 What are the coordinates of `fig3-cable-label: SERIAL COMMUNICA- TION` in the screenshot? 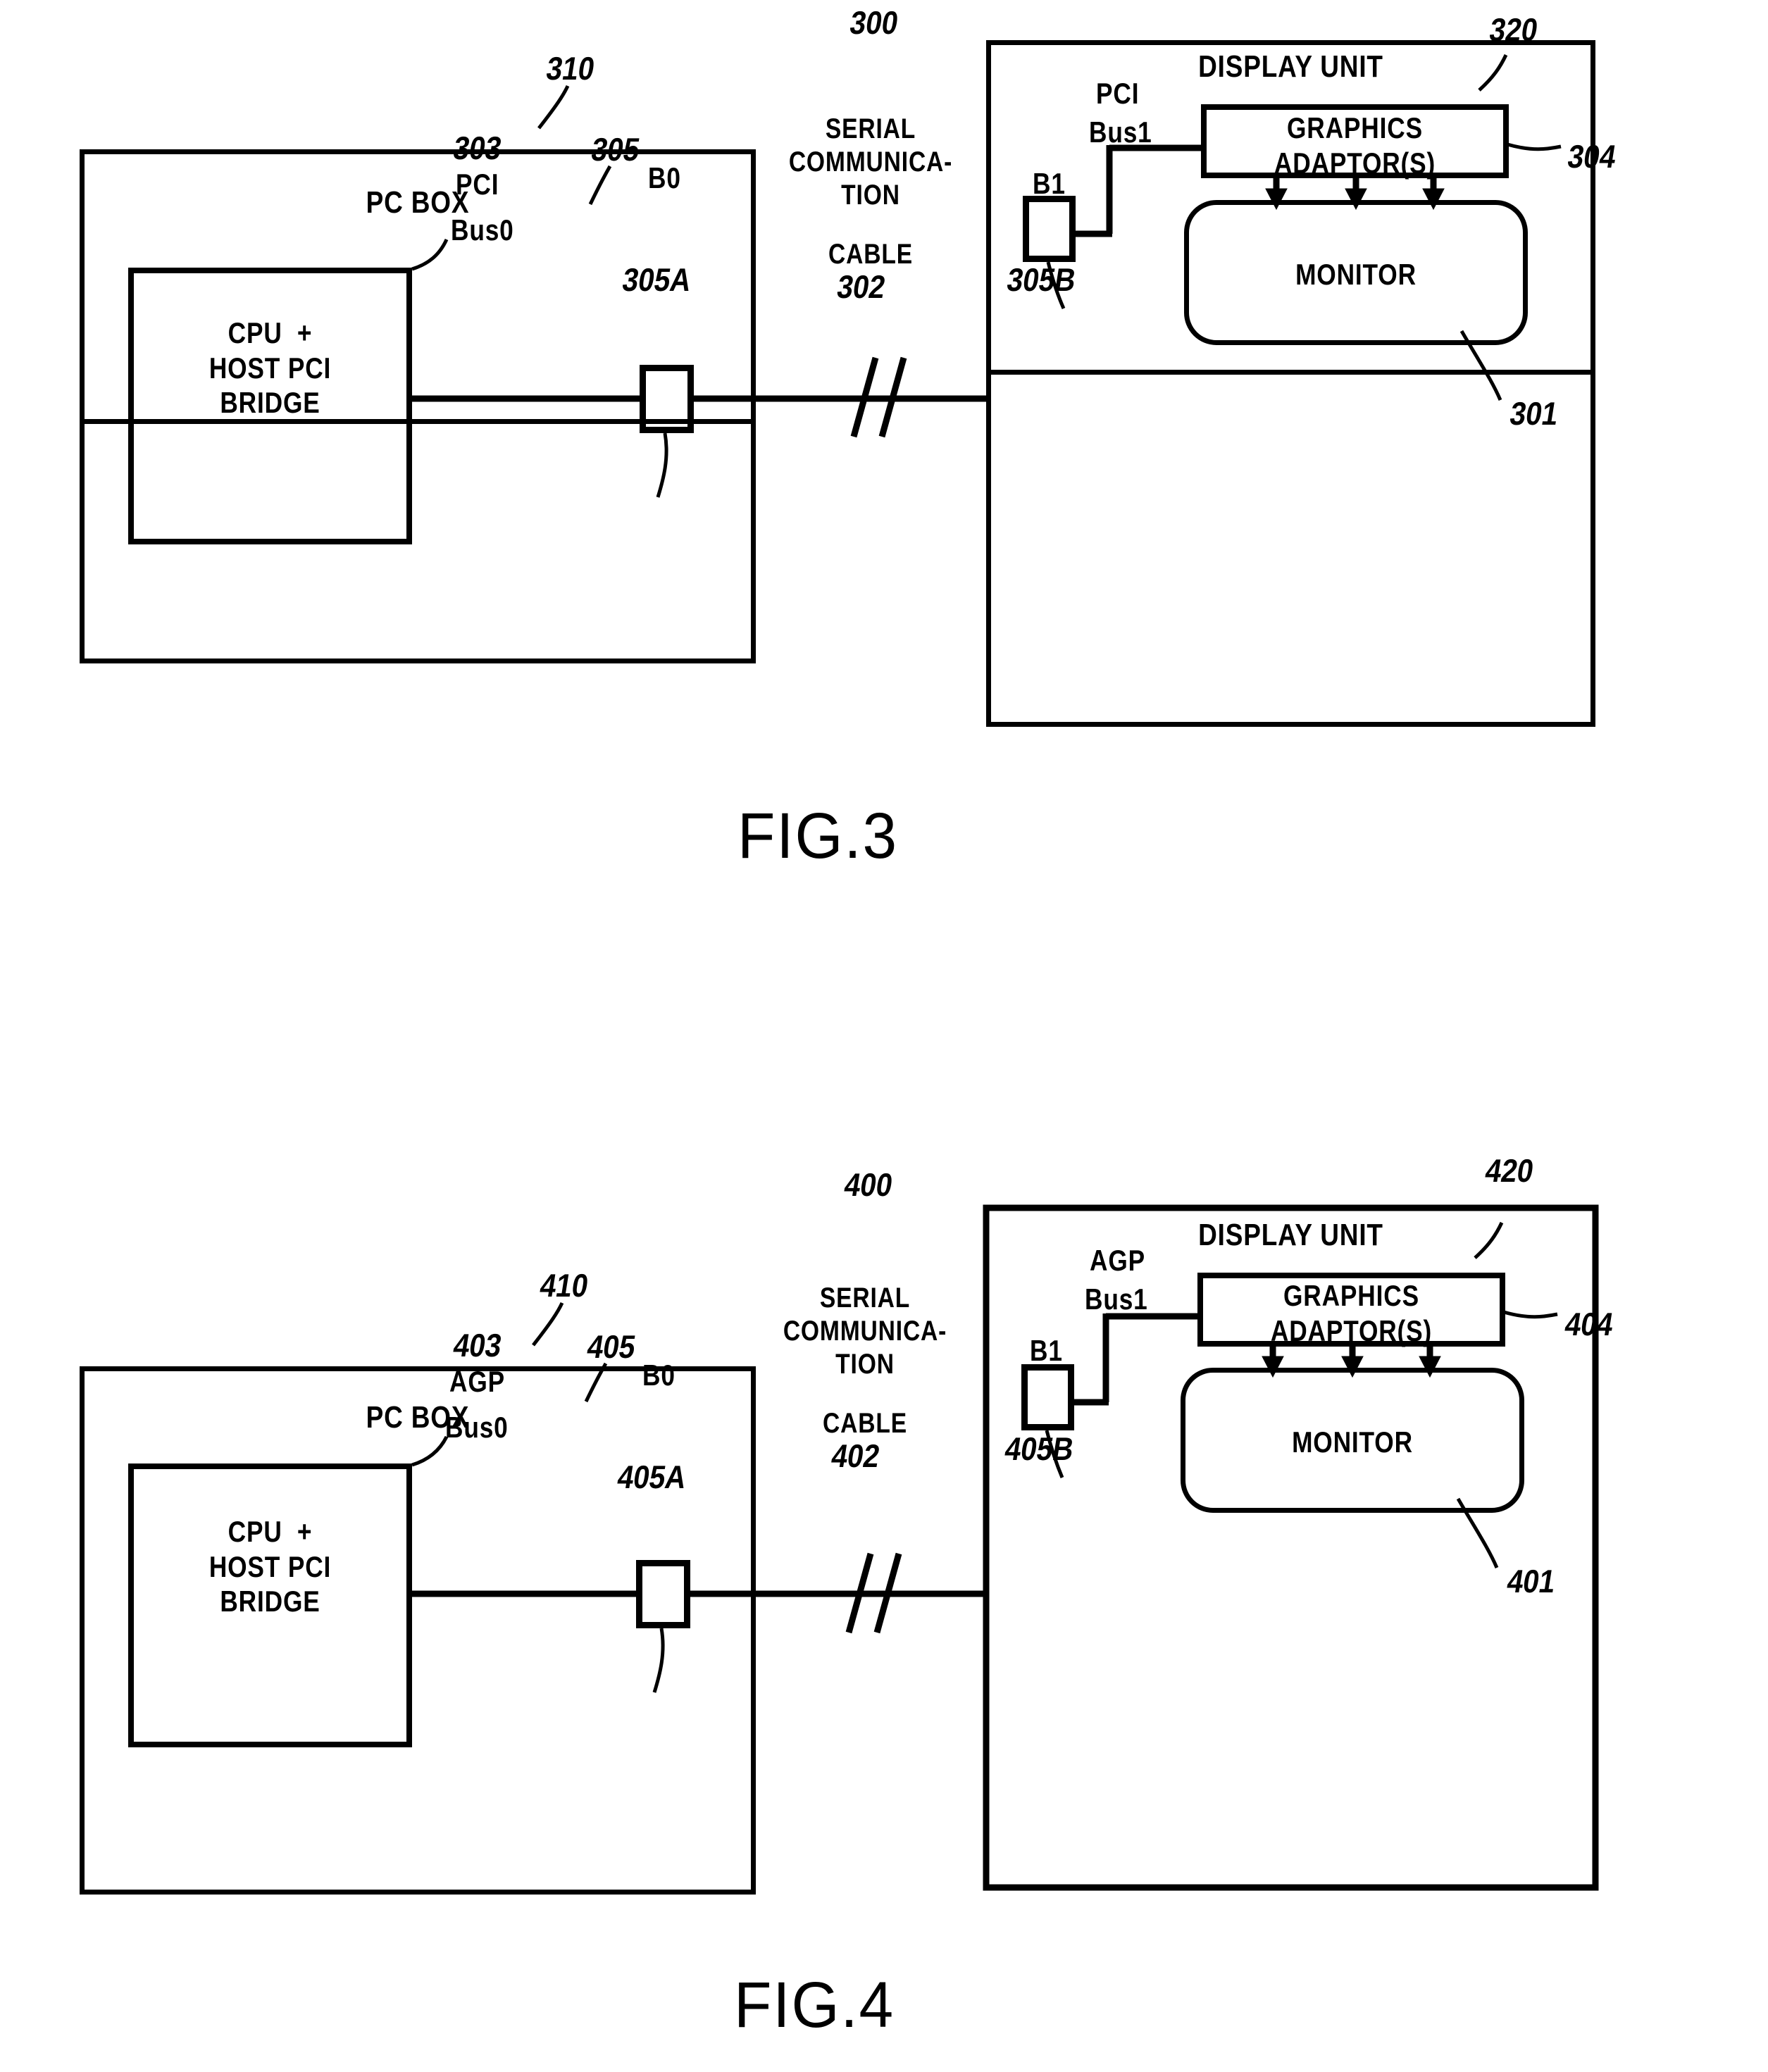 It's located at (871, 163).